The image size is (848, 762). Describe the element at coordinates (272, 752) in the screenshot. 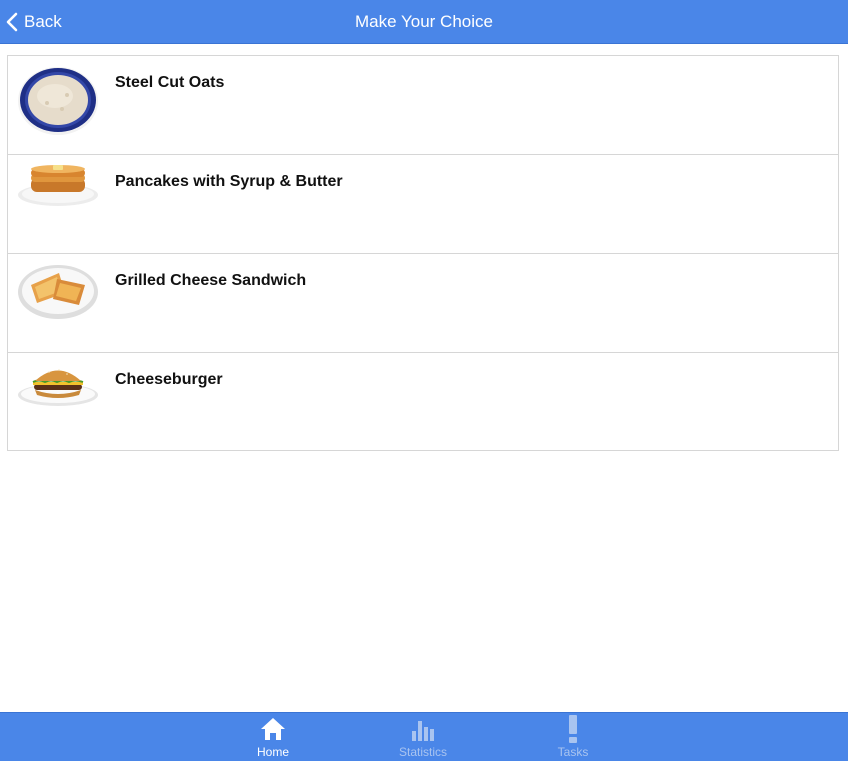

I see `tab-label: Home` at that location.